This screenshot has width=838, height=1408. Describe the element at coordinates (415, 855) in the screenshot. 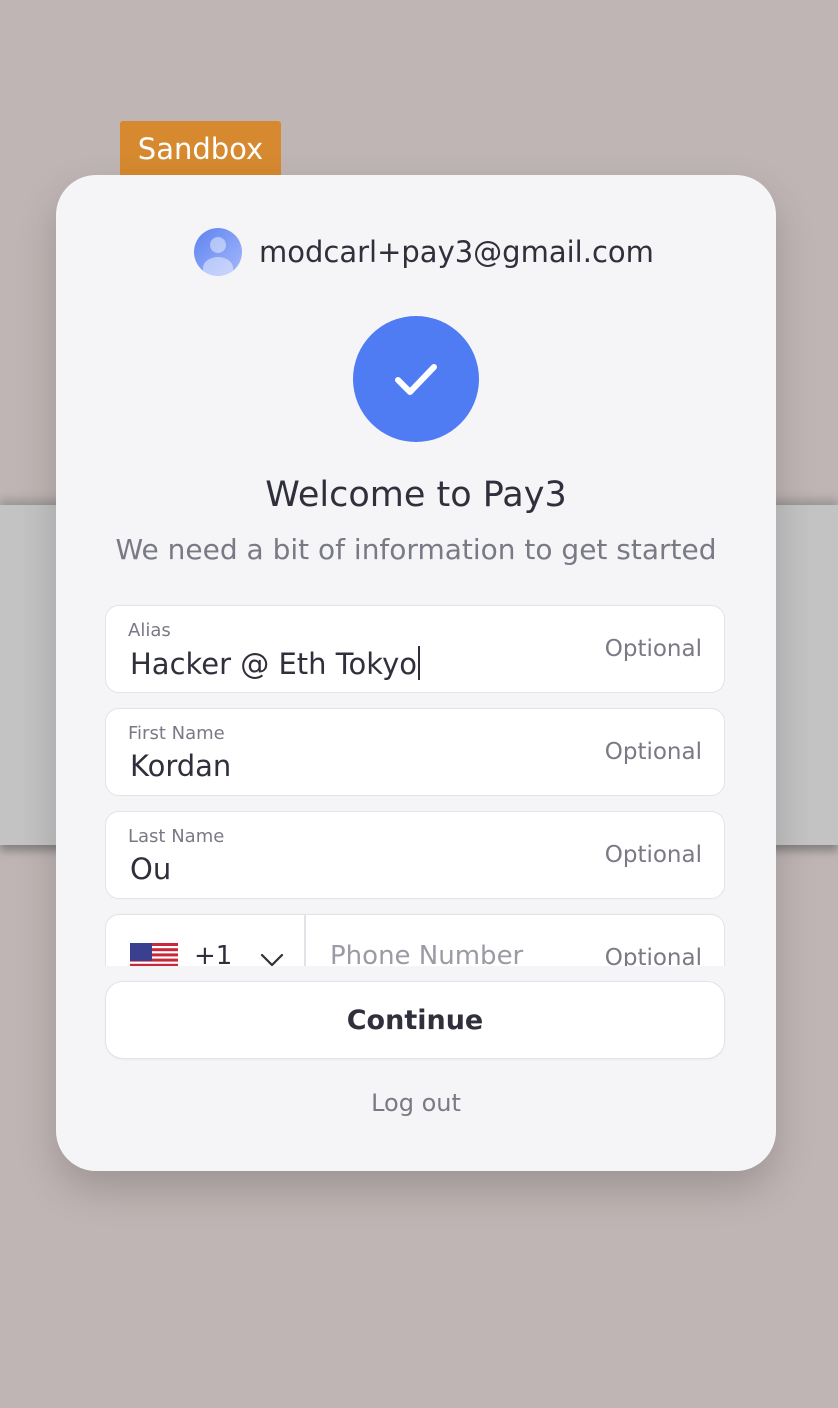

I see `last-name-field: Last Name Ou Optional` at that location.